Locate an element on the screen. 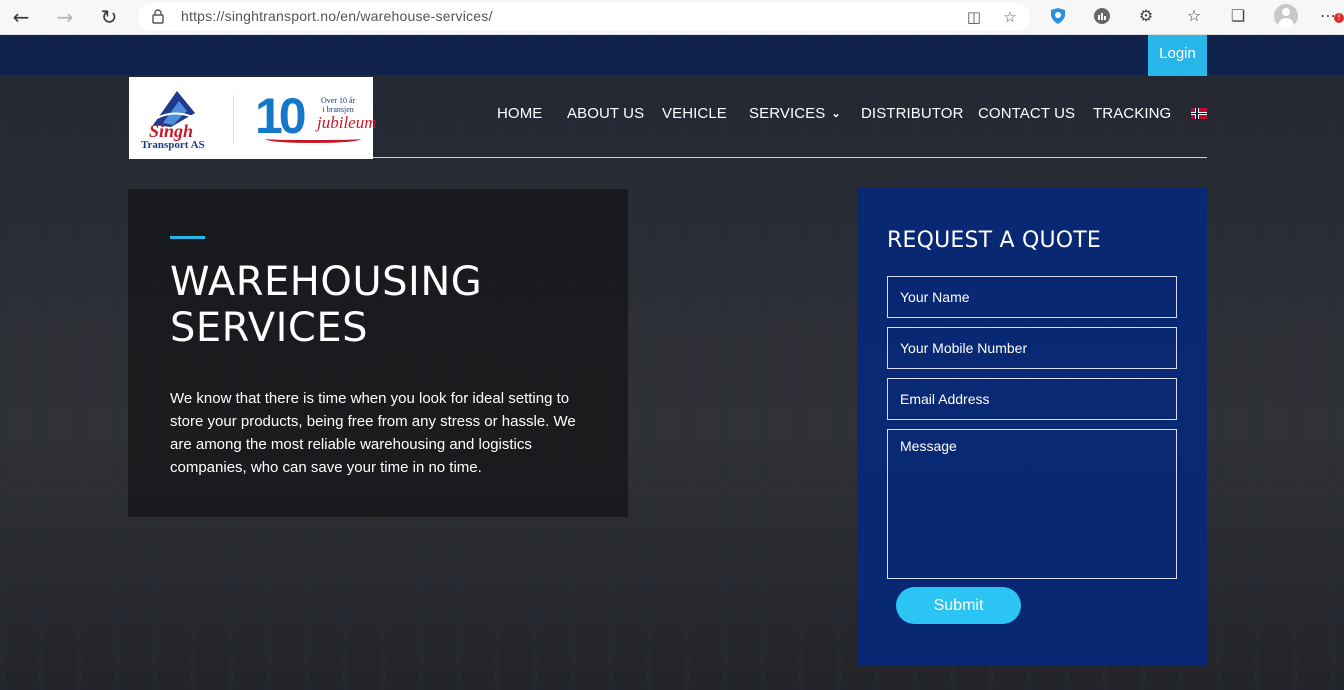  collections-icon: ❏ is located at coordinates (1238, 16).